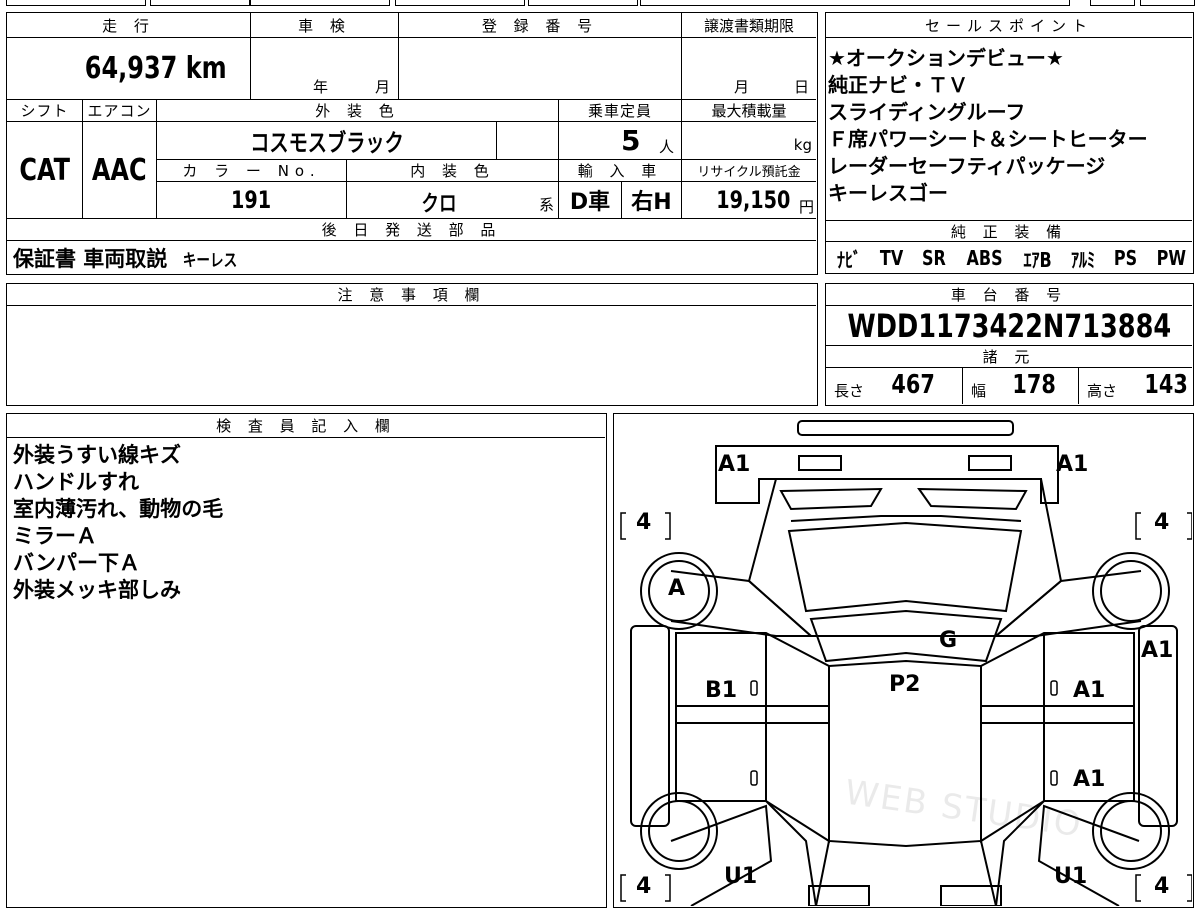  What do you see at coordinates (1162, 522) in the screenshot?
I see `label-tire-fr: 4` at bounding box center [1162, 522].